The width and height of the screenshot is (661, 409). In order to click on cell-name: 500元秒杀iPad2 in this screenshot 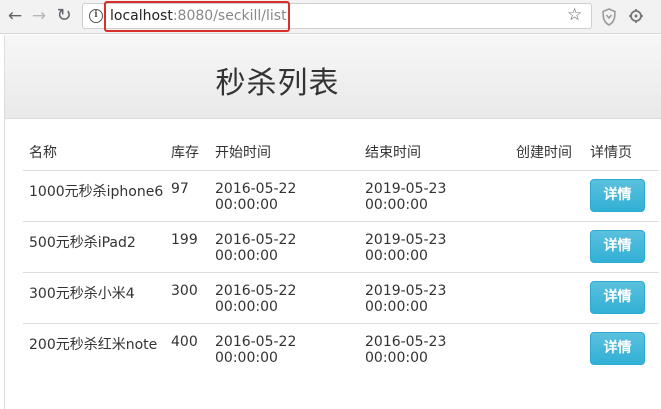, I will do `click(94, 247)`.